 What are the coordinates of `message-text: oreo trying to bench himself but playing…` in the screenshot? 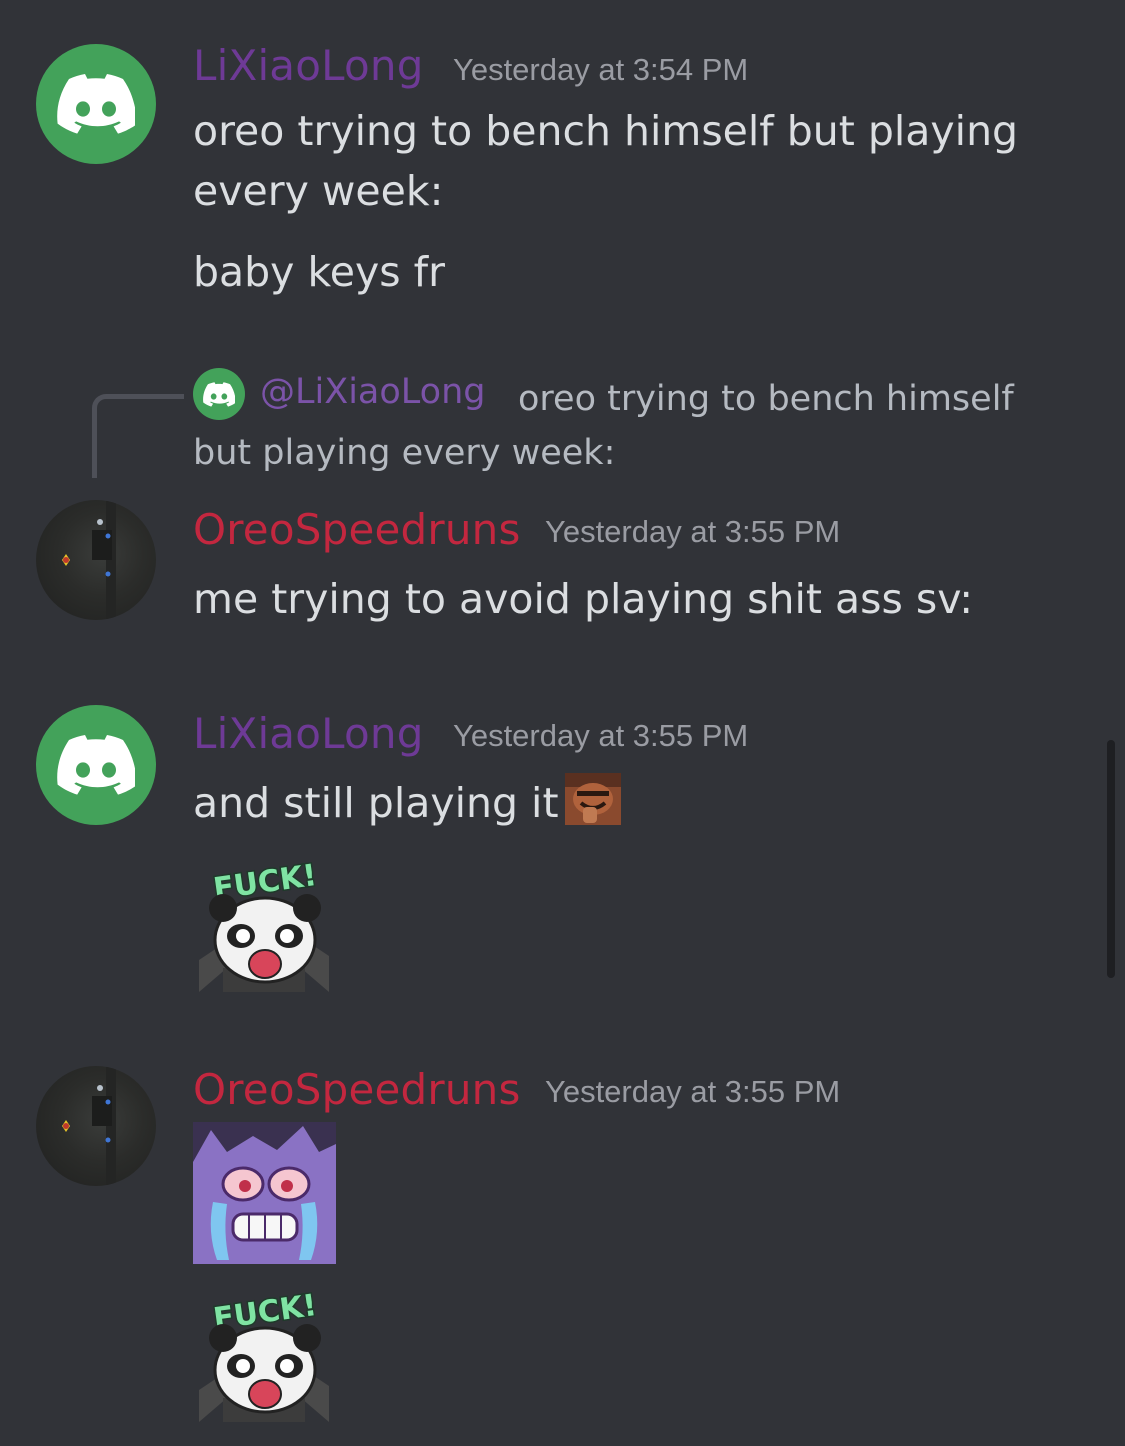 It's located at (606, 161).